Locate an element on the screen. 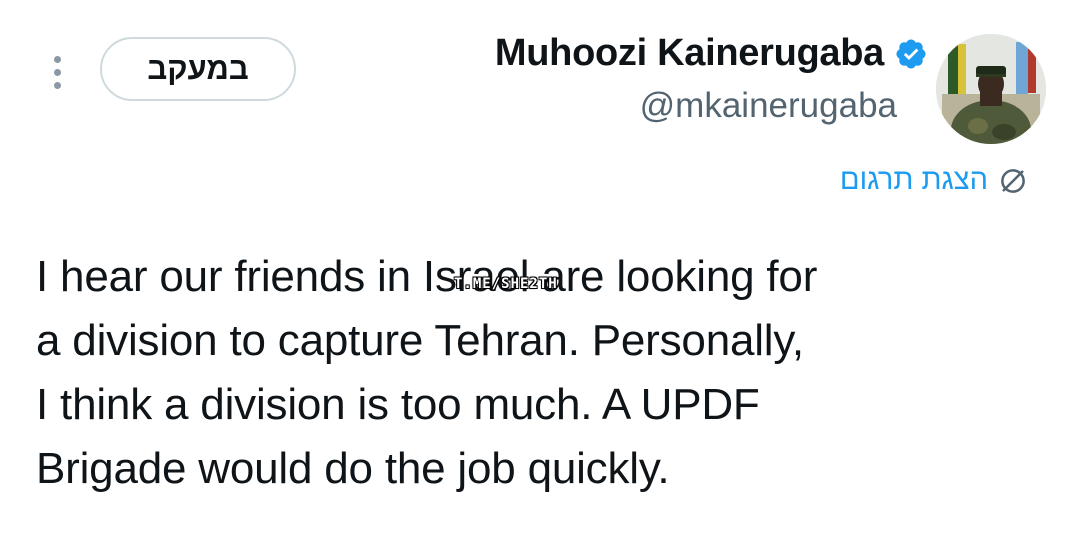  avatar-image is located at coordinates (991, 89).